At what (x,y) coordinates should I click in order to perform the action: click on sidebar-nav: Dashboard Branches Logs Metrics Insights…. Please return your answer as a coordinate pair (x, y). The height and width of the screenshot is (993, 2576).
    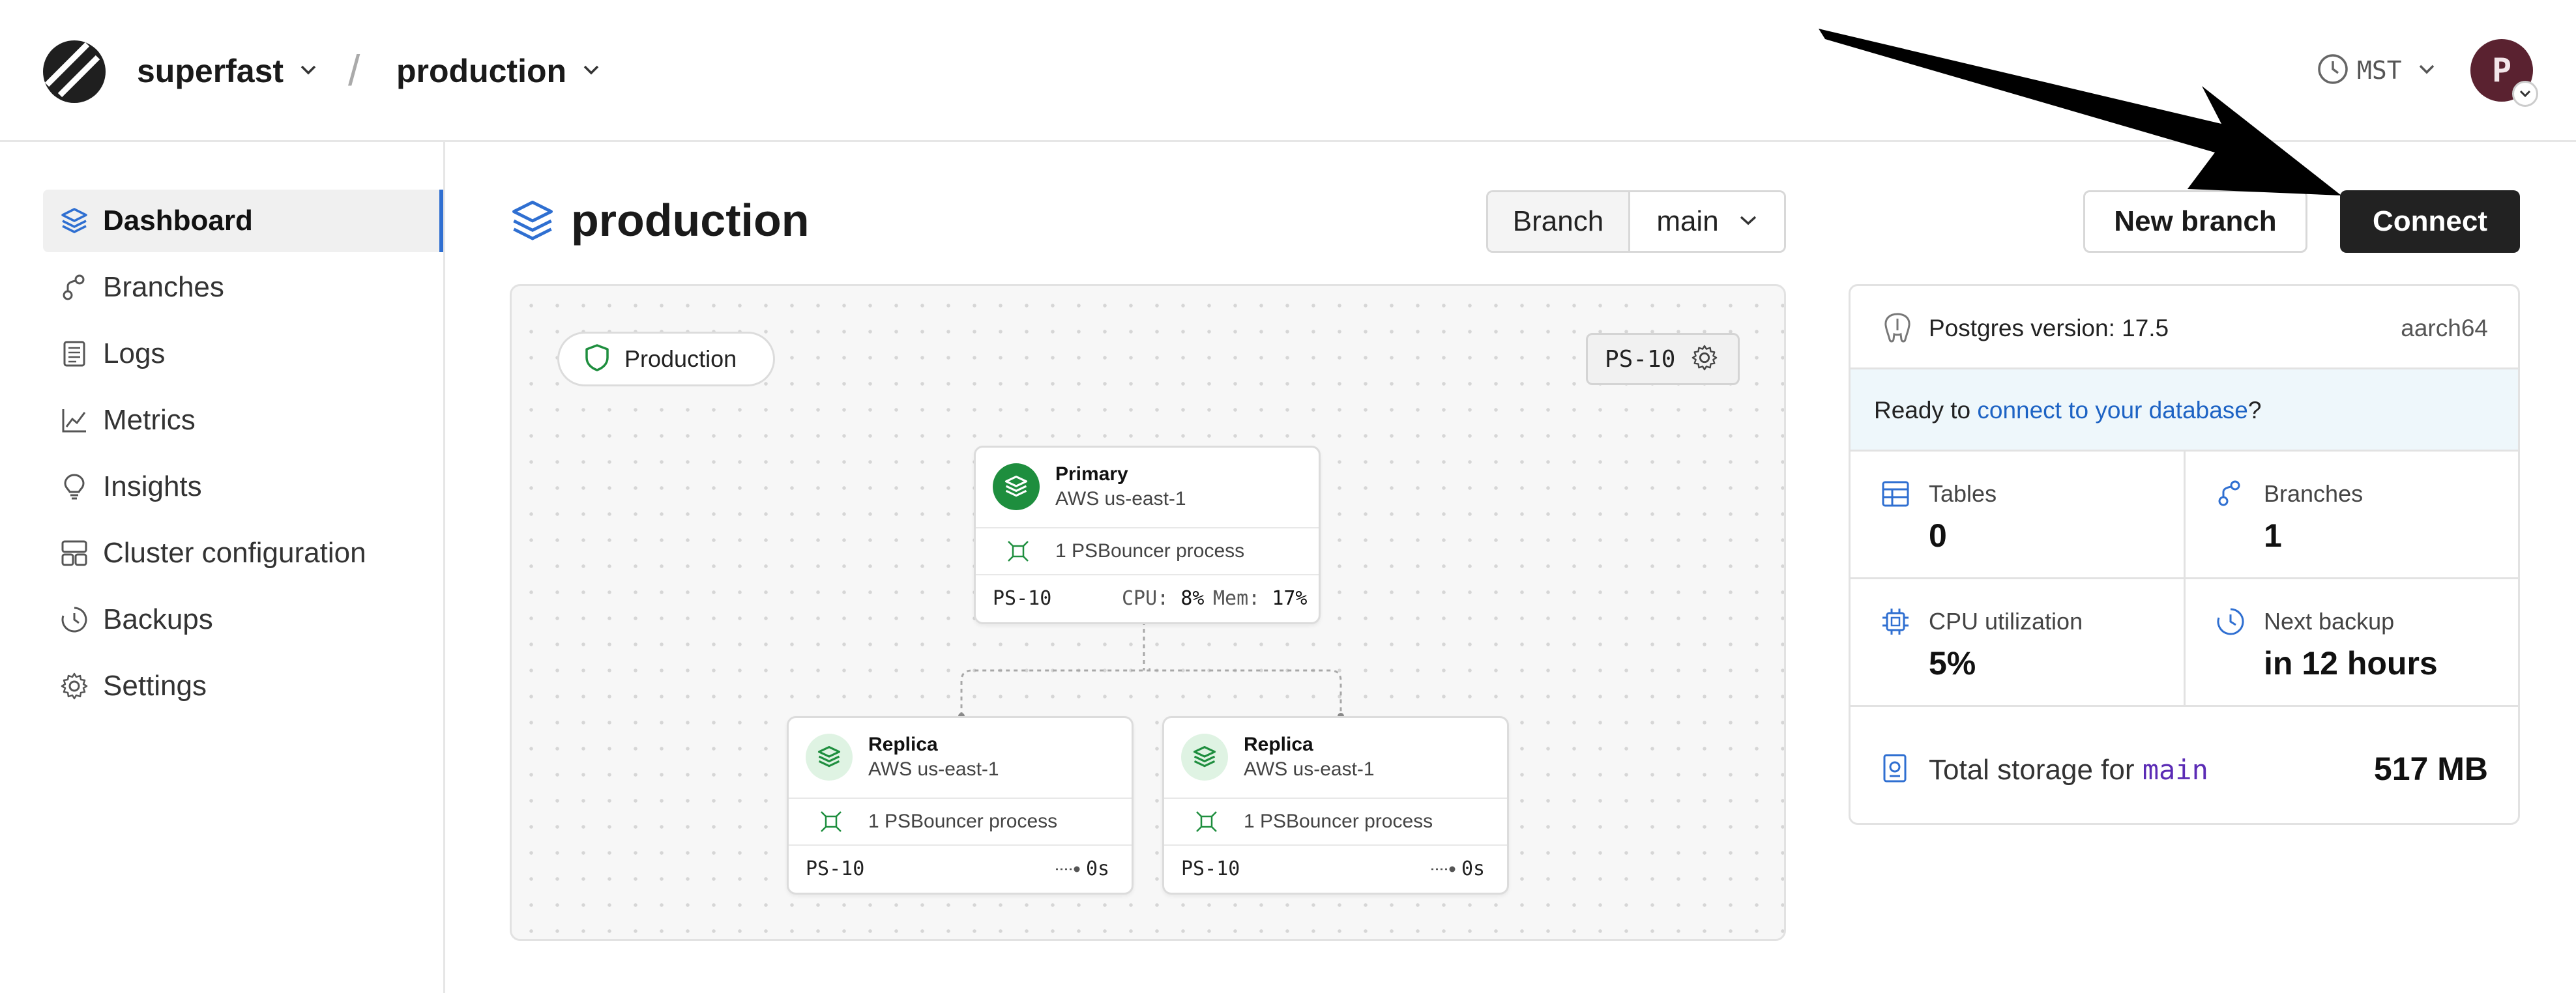
    Looking at the image, I should click on (222, 567).